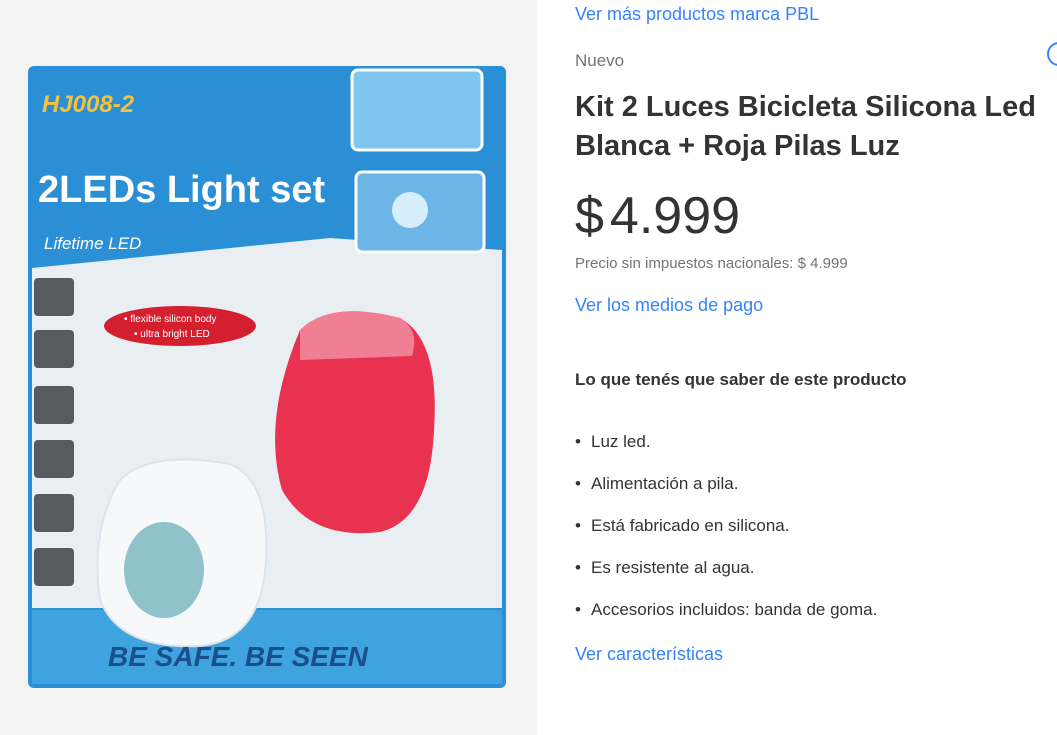  What do you see at coordinates (675, 216) in the screenshot?
I see `price-amount: 4.999` at bounding box center [675, 216].